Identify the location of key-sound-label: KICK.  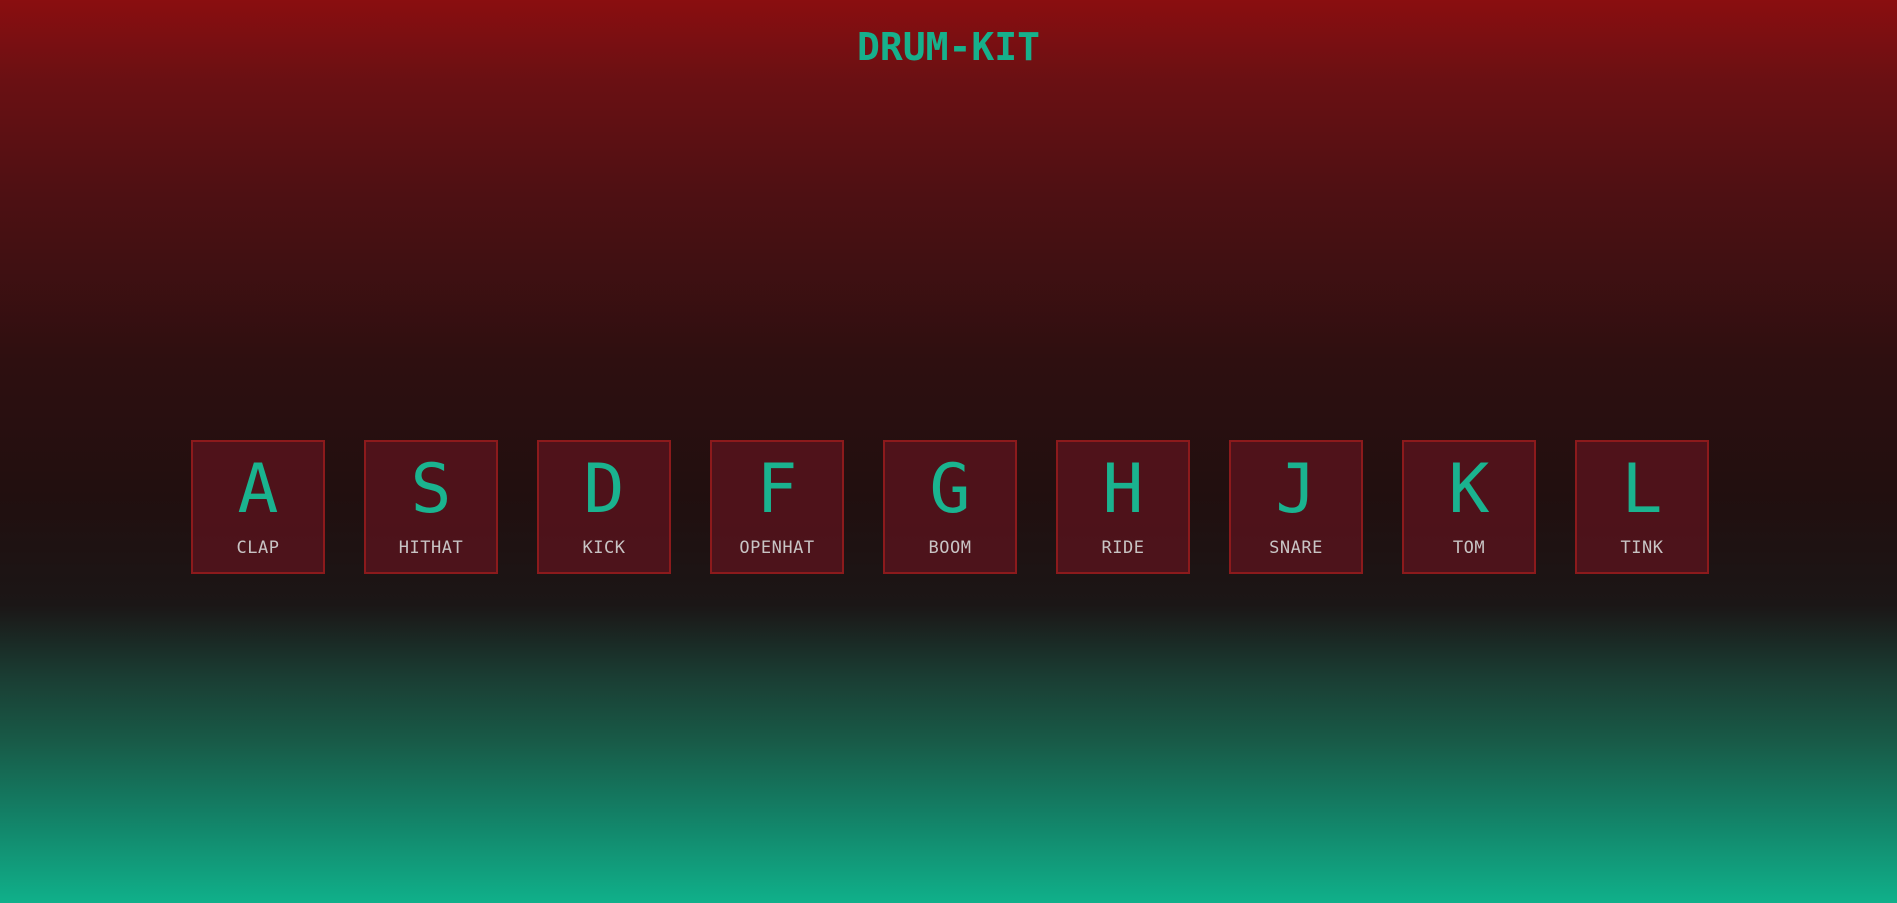
(604, 548).